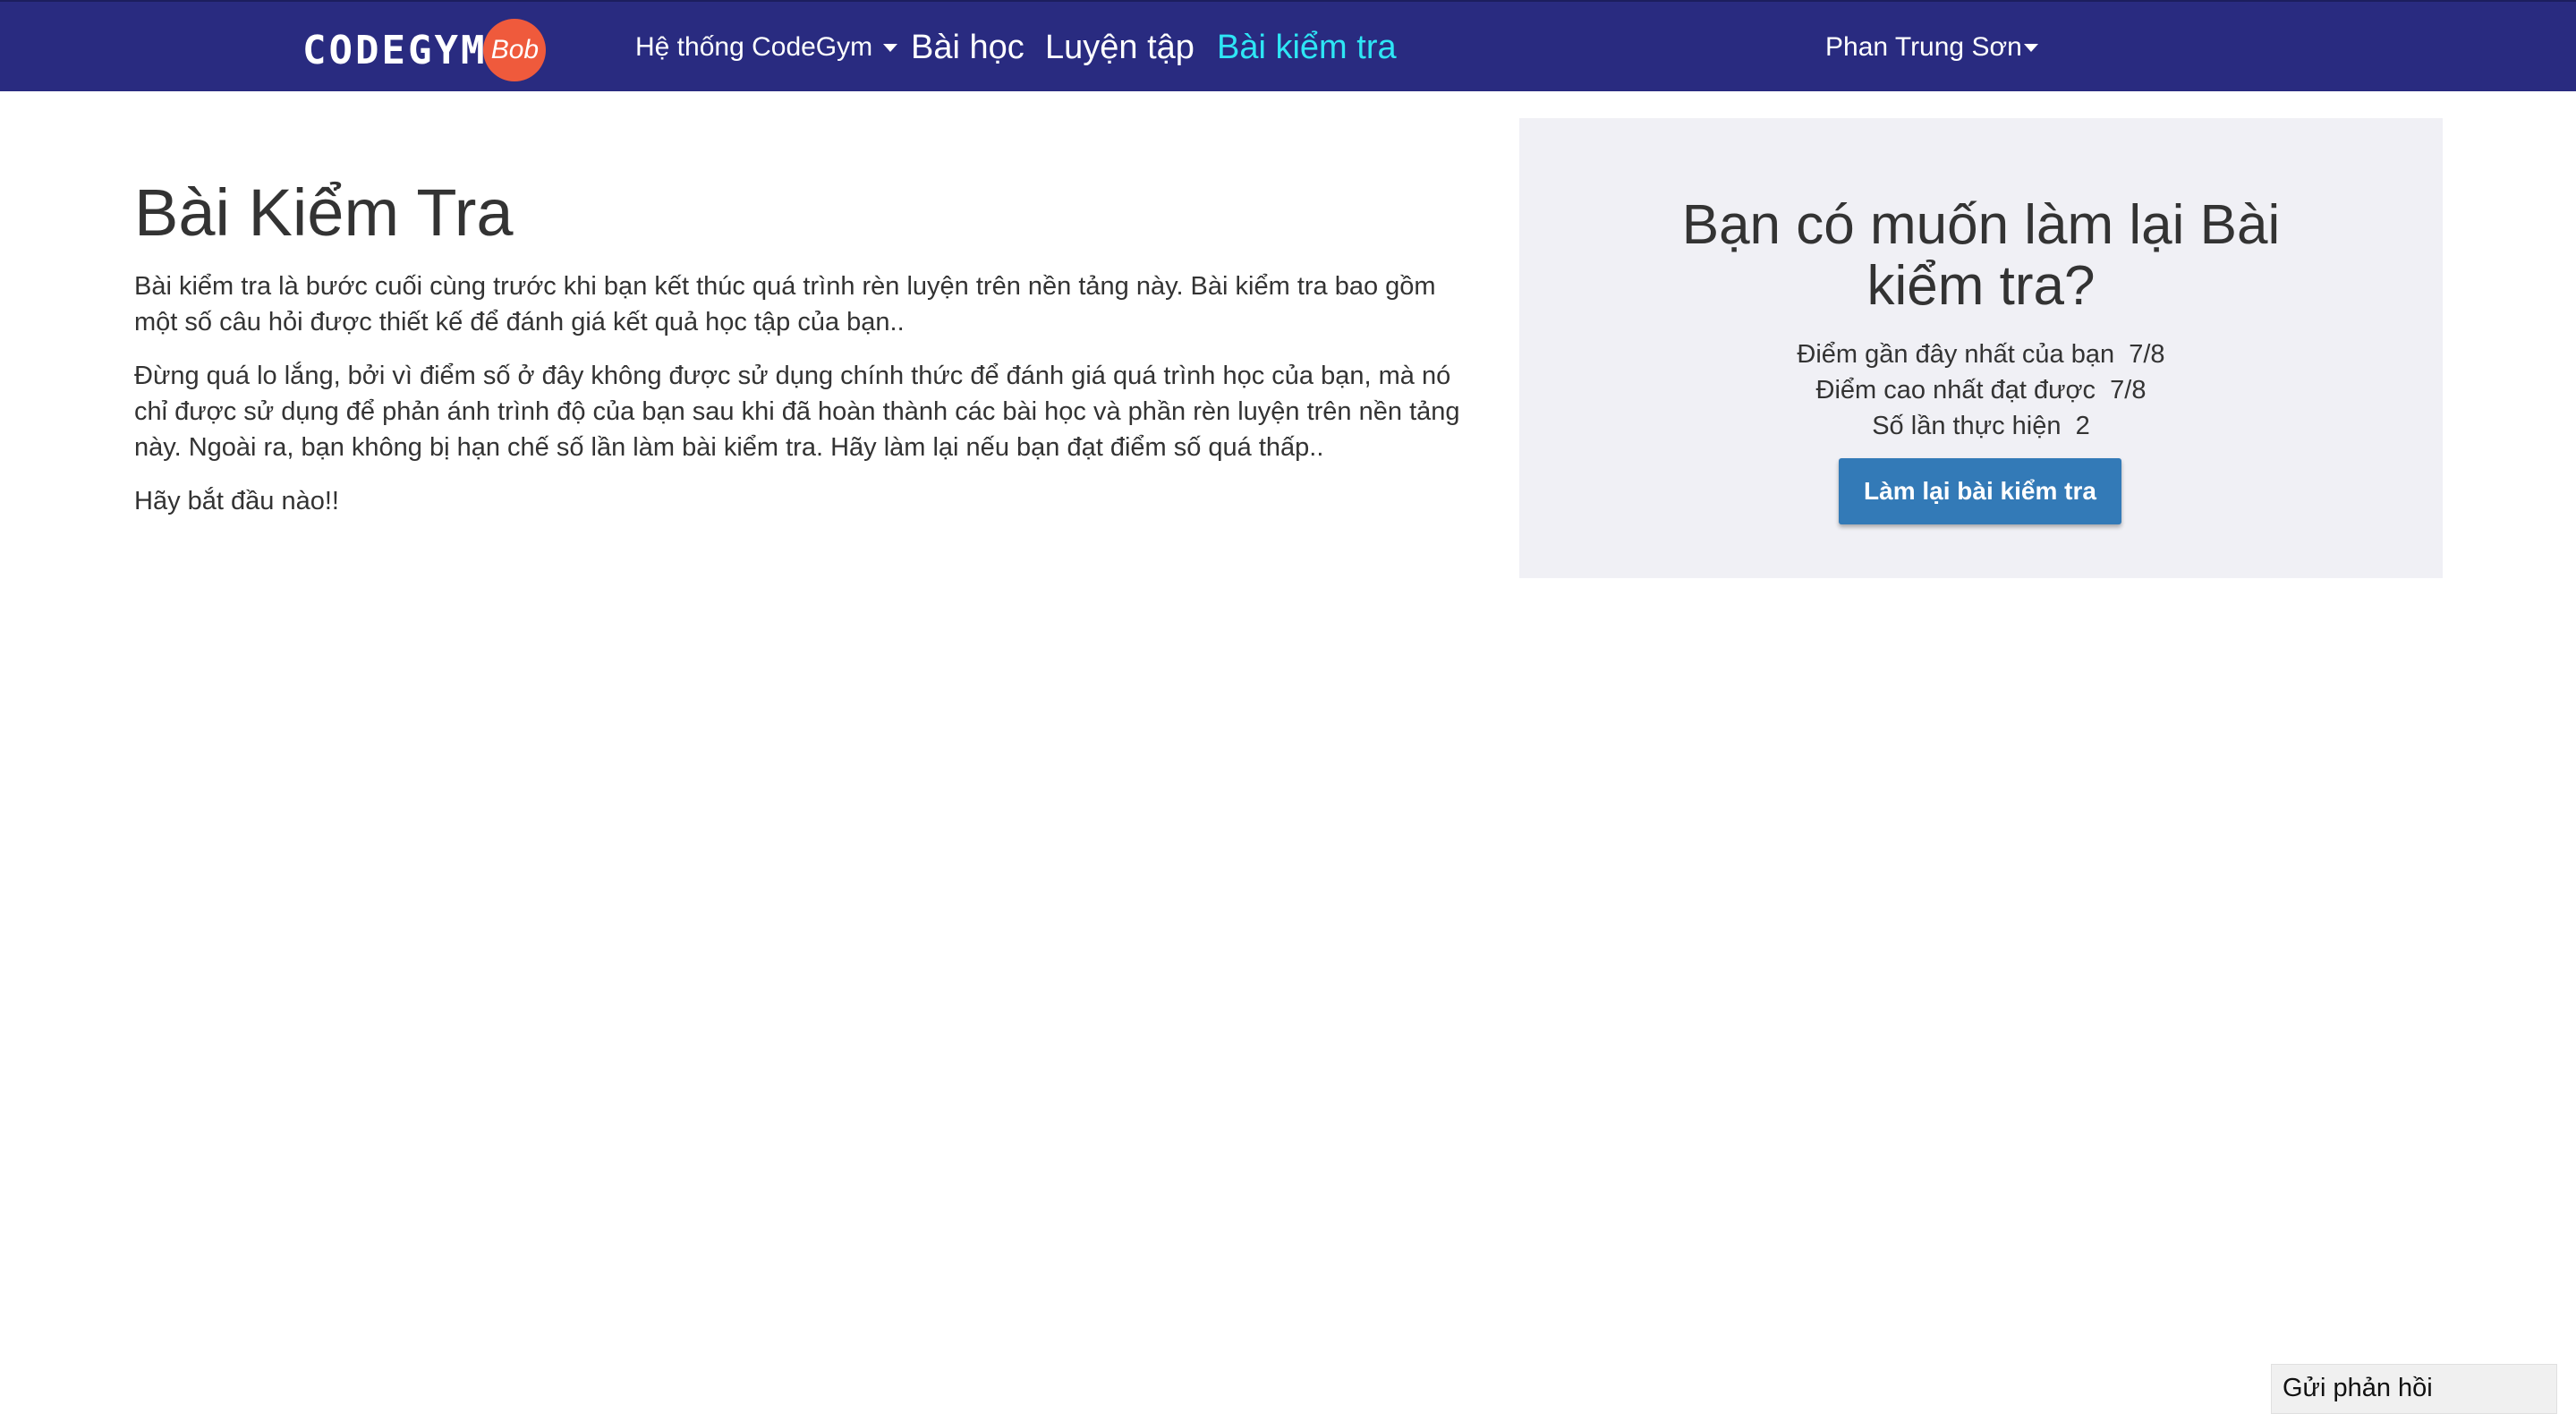 The height and width of the screenshot is (1414, 2576). Describe the element at coordinates (1980, 491) in the screenshot. I see `retry-test-button: Làm lại bài kiểm tra` at that location.